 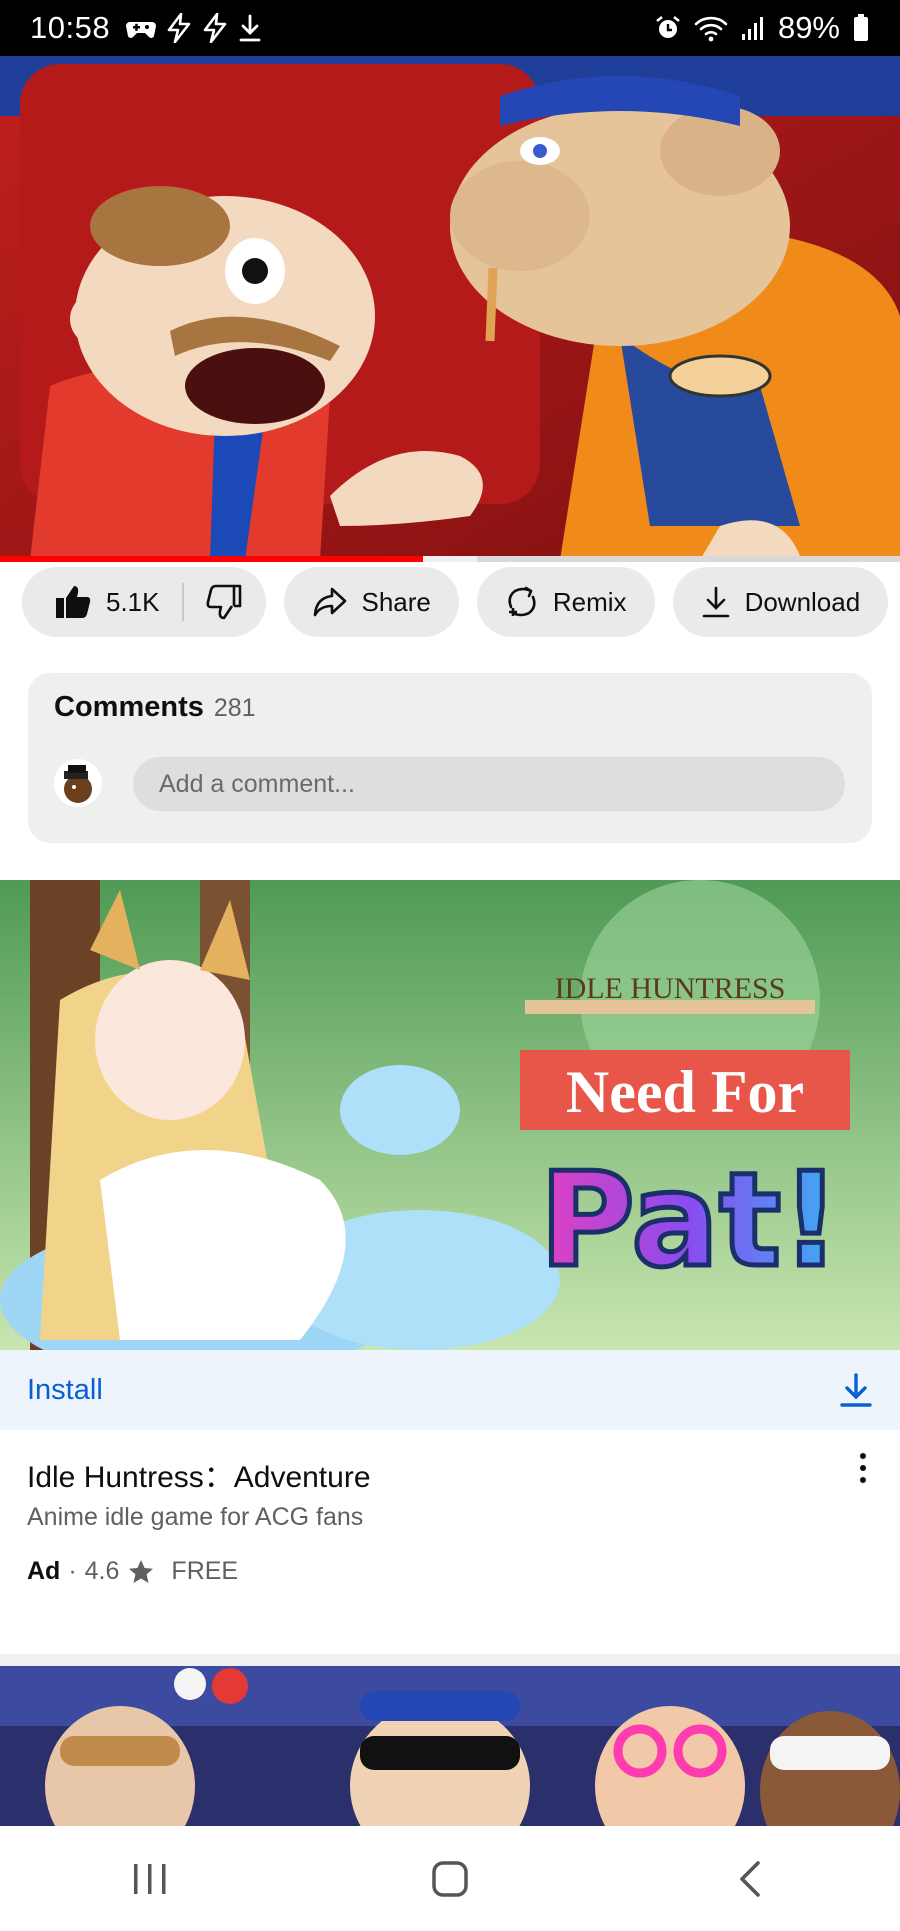 I want to click on video-action-row: 5.1K Share Remix Download, so click(x=455, y=602).